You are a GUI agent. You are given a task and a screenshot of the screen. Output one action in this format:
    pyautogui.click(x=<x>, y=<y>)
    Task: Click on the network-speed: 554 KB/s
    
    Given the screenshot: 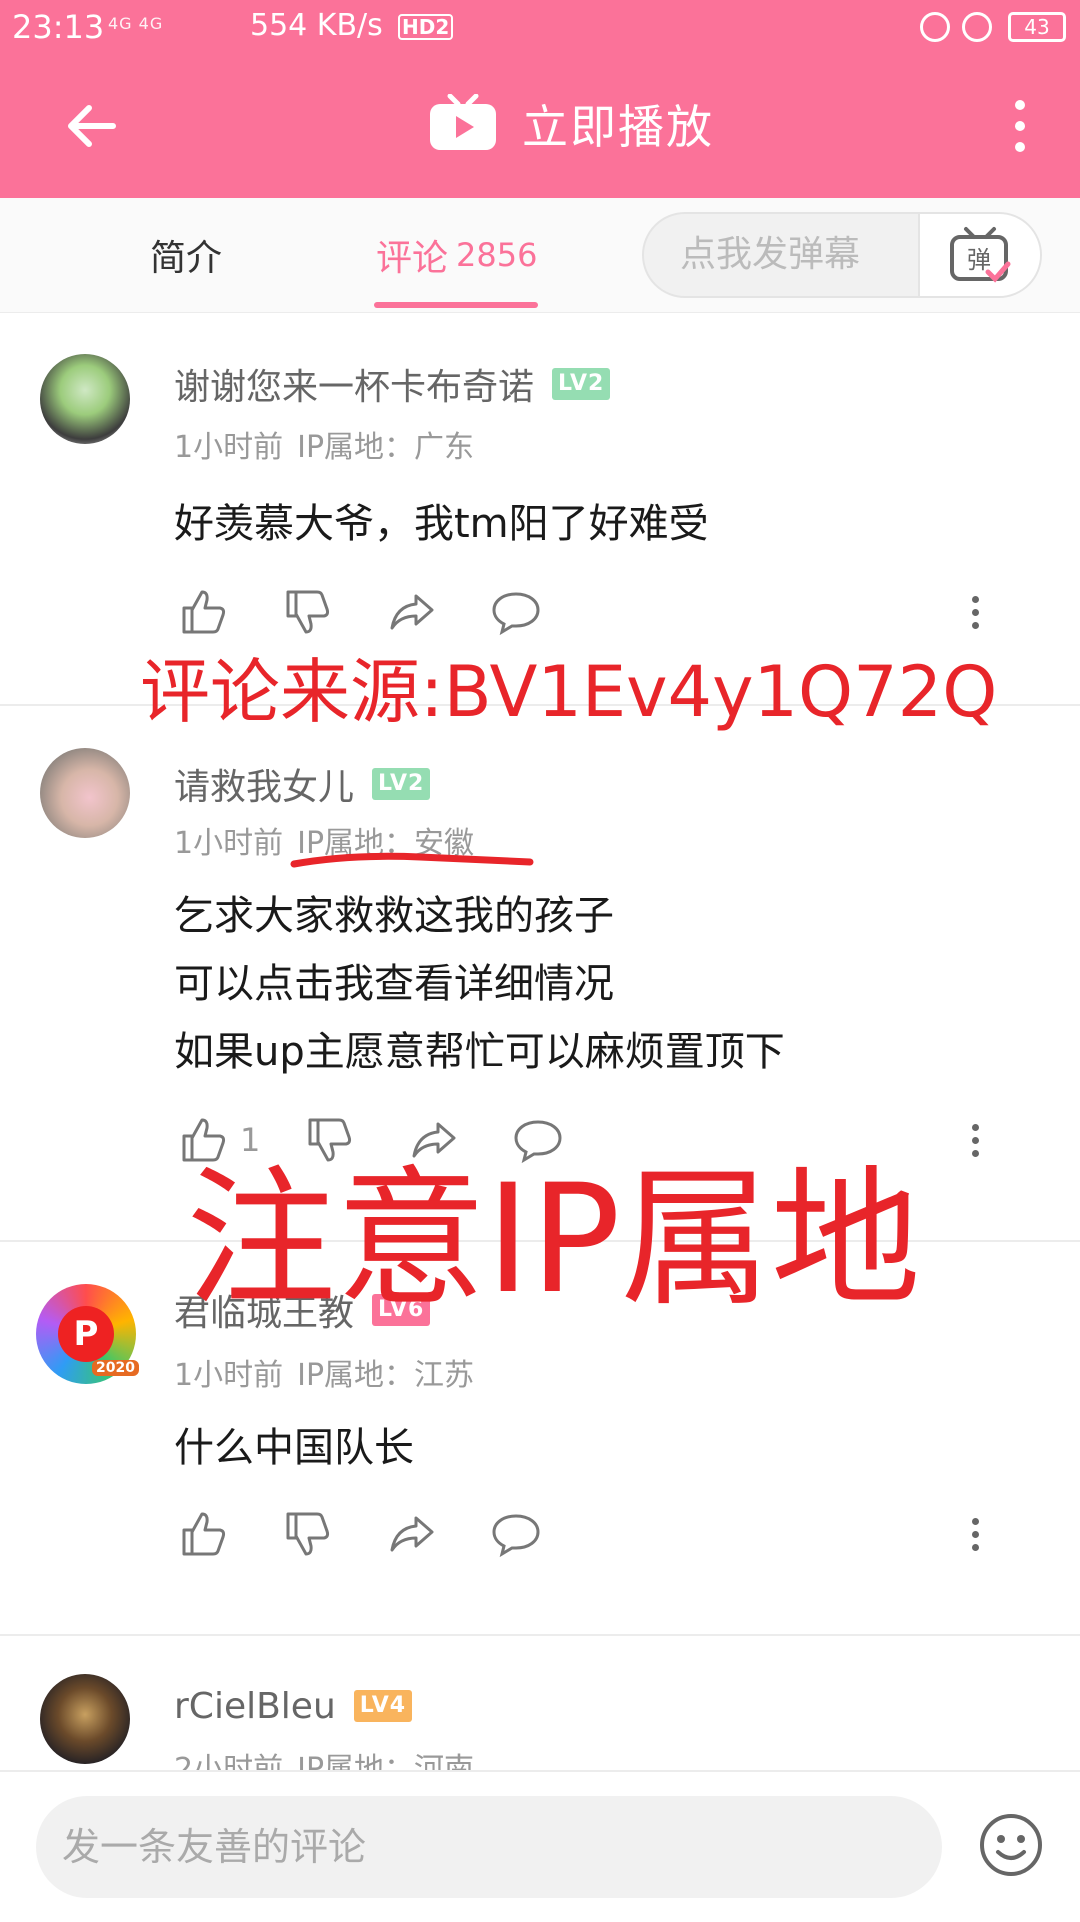 What is the action you would take?
    pyautogui.click(x=316, y=25)
    